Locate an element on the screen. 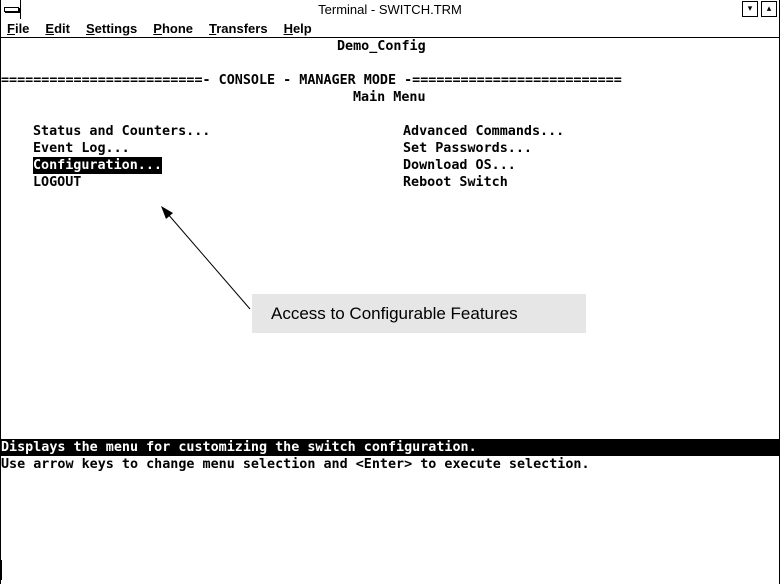 This screenshot has width=780, height=584. edge-mark is located at coordinates (1, 570).